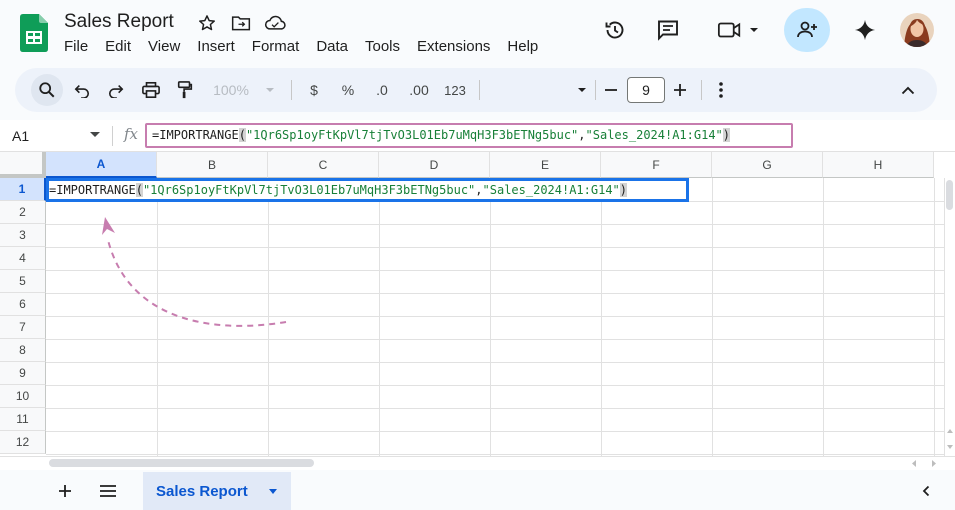 The width and height of the screenshot is (955, 510). What do you see at coordinates (76, 46) in the screenshot?
I see `menu-file: File` at bounding box center [76, 46].